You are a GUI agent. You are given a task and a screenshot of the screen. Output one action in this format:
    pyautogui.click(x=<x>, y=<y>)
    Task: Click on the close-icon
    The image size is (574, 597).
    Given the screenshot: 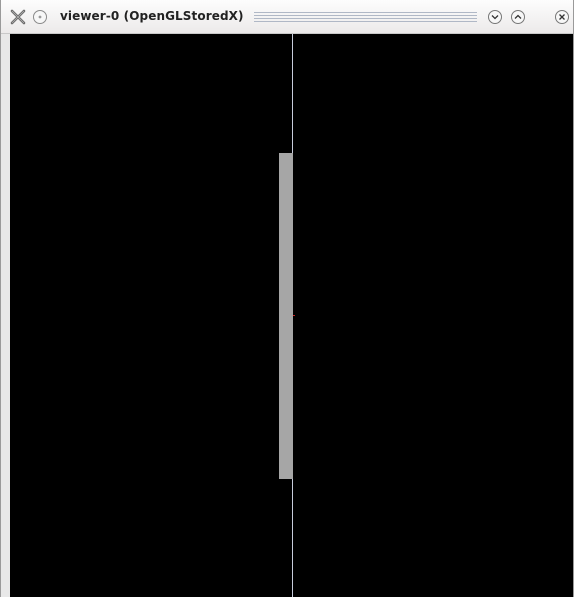 What is the action you would take?
    pyautogui.click(x=562, y=17)
    